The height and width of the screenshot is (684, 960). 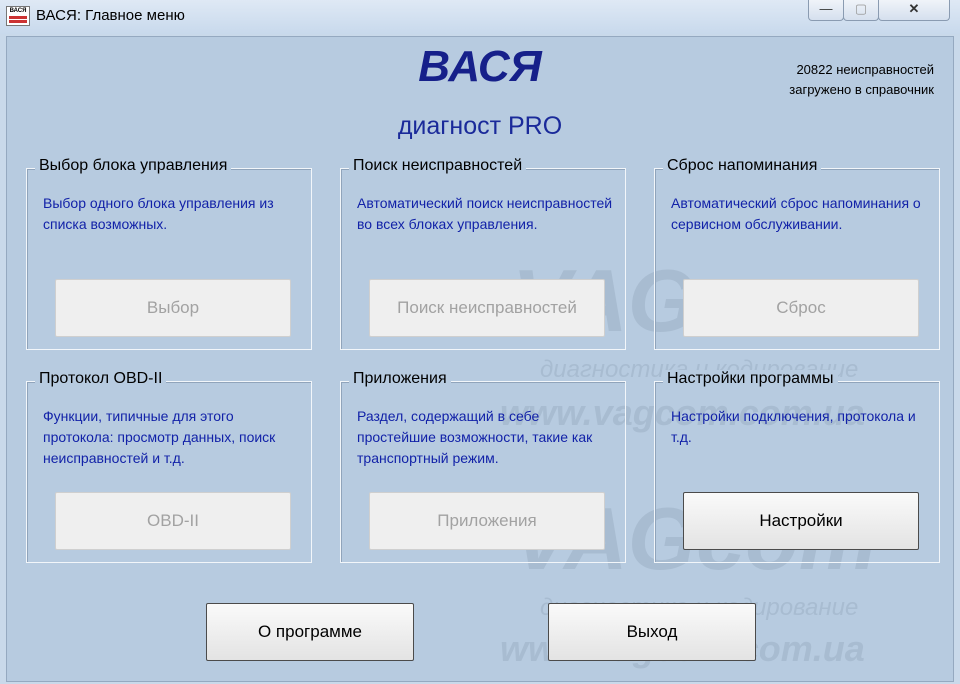 What do you see at coordinates (861, 89) in the screenshot?
I see `fault-count-caption: загружено в справочник` at bounding box center [861, 89].